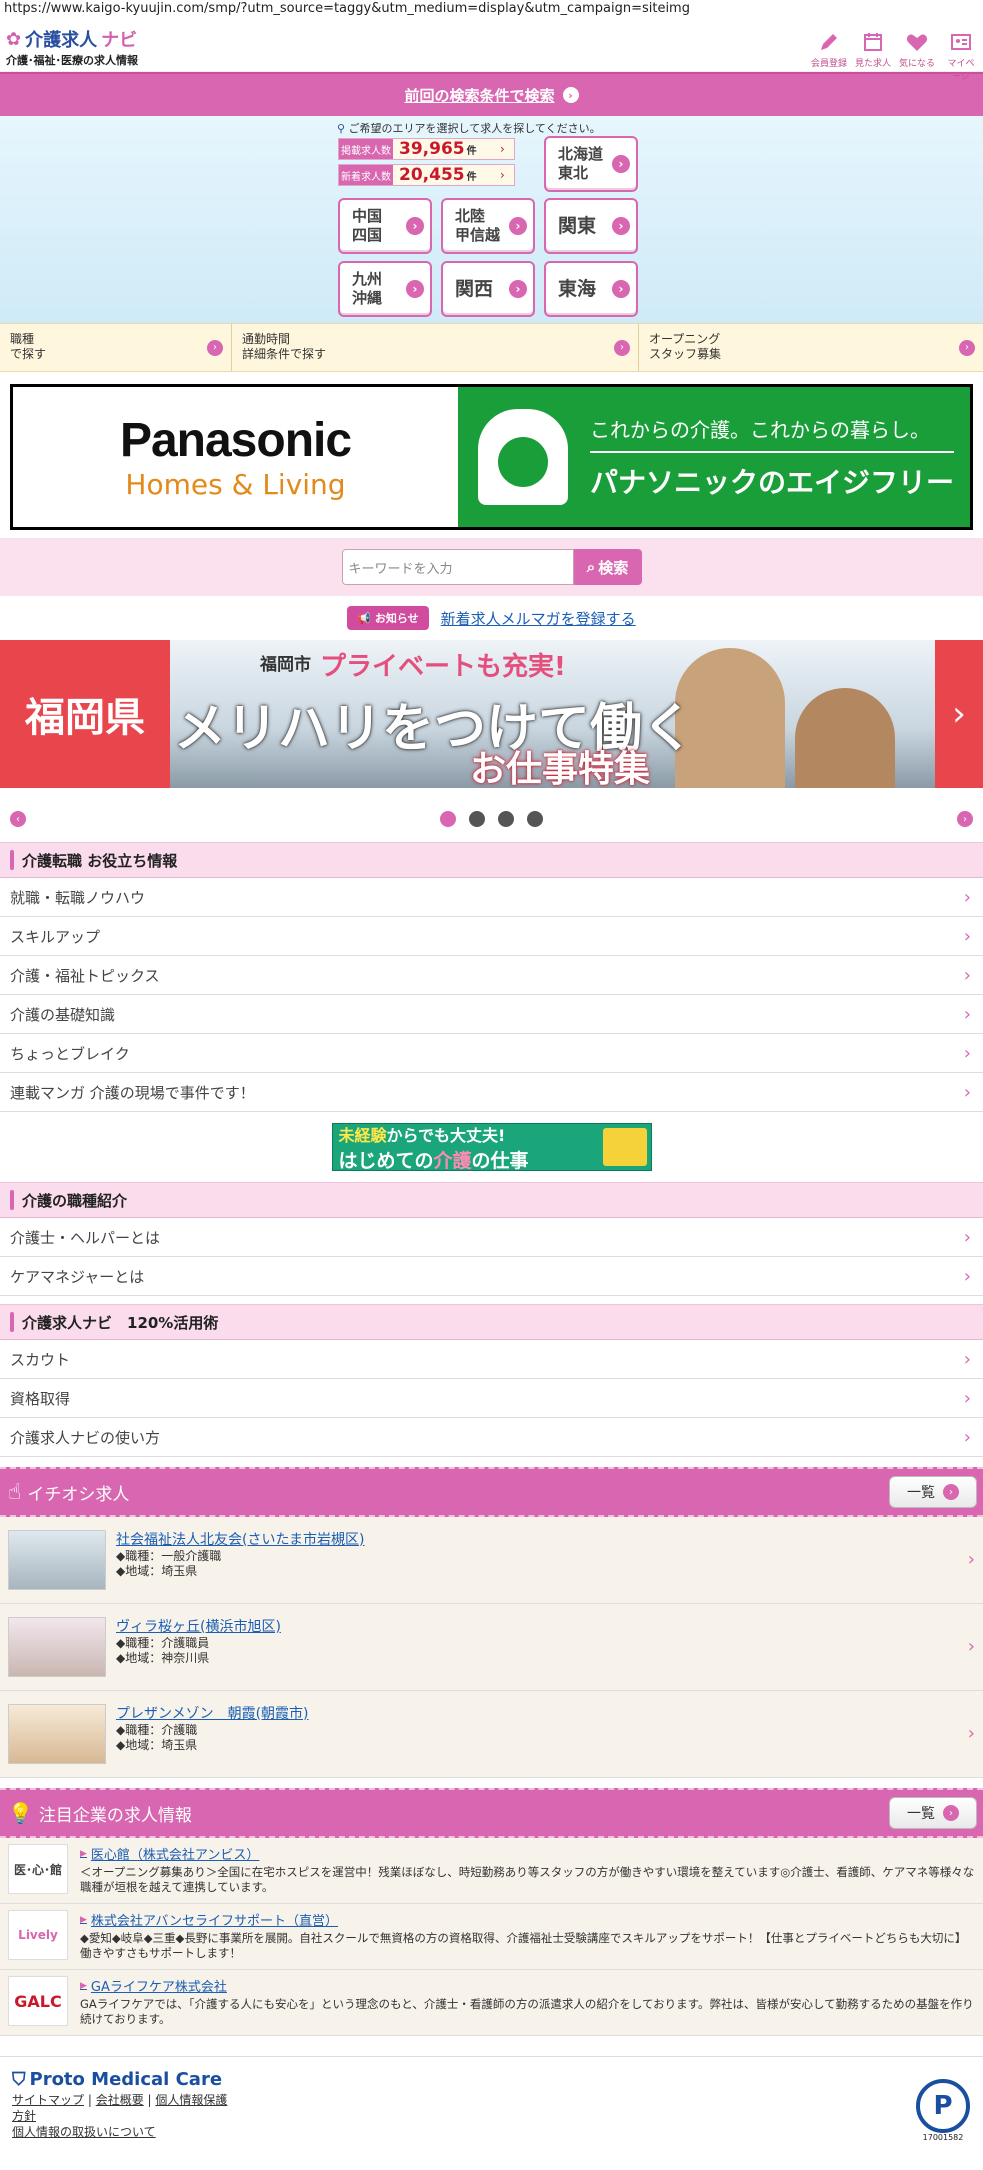 The height and width of the screenshot is (2170, 983). I want to click on proto-logo-icon: ⛉, so click(19, 2079).